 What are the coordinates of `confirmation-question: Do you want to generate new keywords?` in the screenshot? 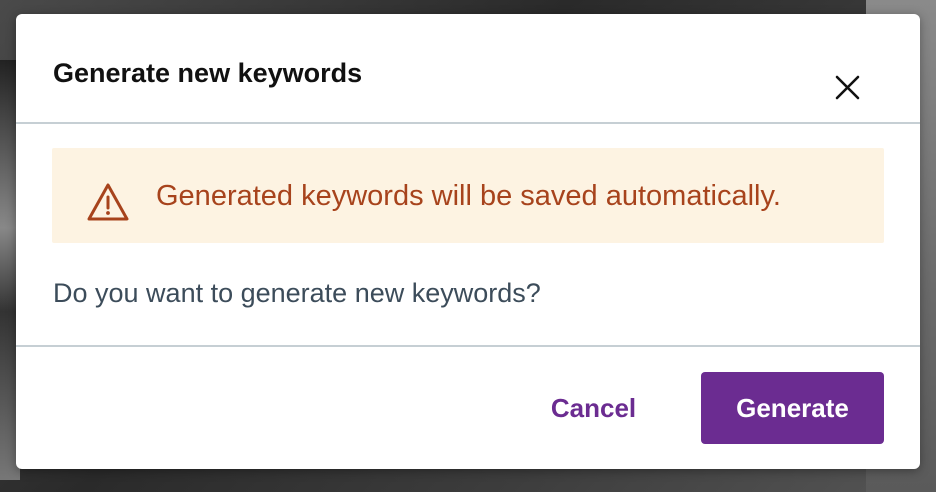 It's located at (297, 293).